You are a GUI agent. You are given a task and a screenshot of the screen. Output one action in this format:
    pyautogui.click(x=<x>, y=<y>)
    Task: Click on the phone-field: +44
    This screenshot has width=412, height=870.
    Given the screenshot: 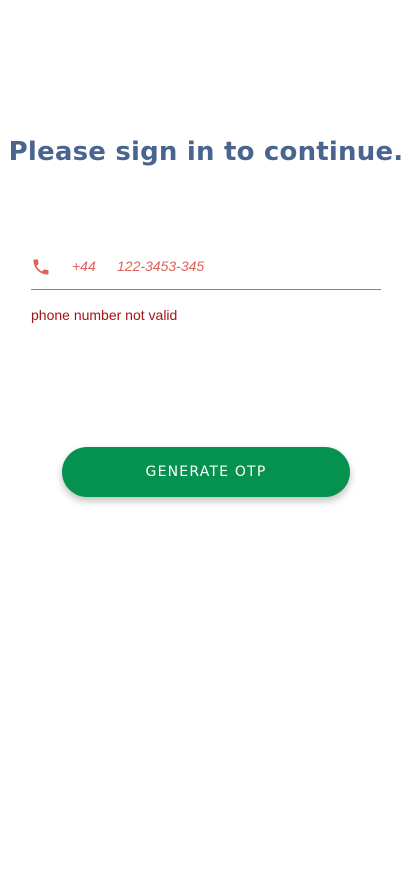 What is the action you would take?
    pyautogui.click(x=206, y=269)
    